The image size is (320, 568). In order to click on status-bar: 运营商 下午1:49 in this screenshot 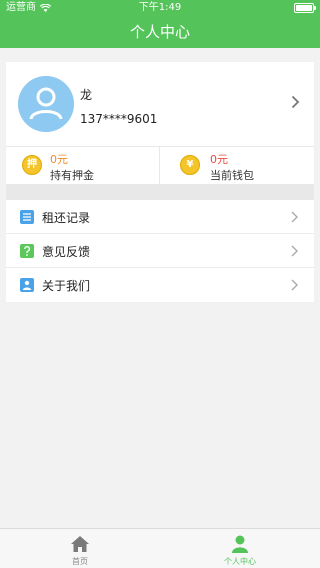, I will do `click(160, 8)`.